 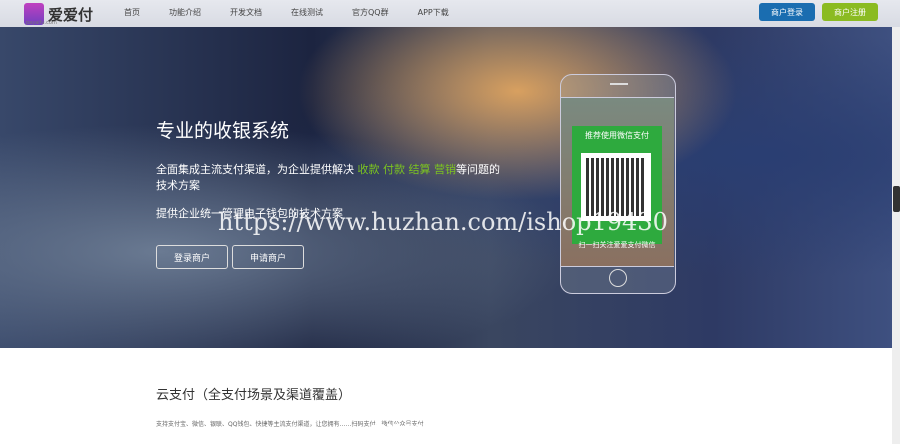 What do you see at coordinates (850, 12) in the screenshot?
I see `merchant-register-button: 商户注册` at bounding box center [850, 12].